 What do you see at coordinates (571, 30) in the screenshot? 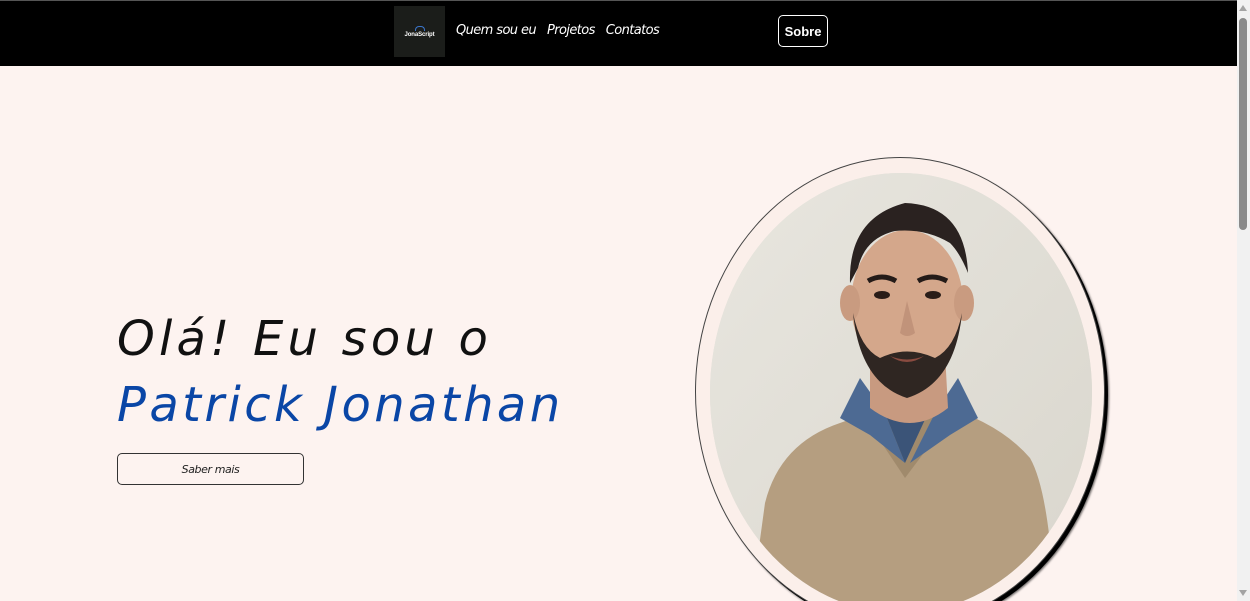
I see `nav-link-projetos: Projetos` at bounding box center [571, 30].